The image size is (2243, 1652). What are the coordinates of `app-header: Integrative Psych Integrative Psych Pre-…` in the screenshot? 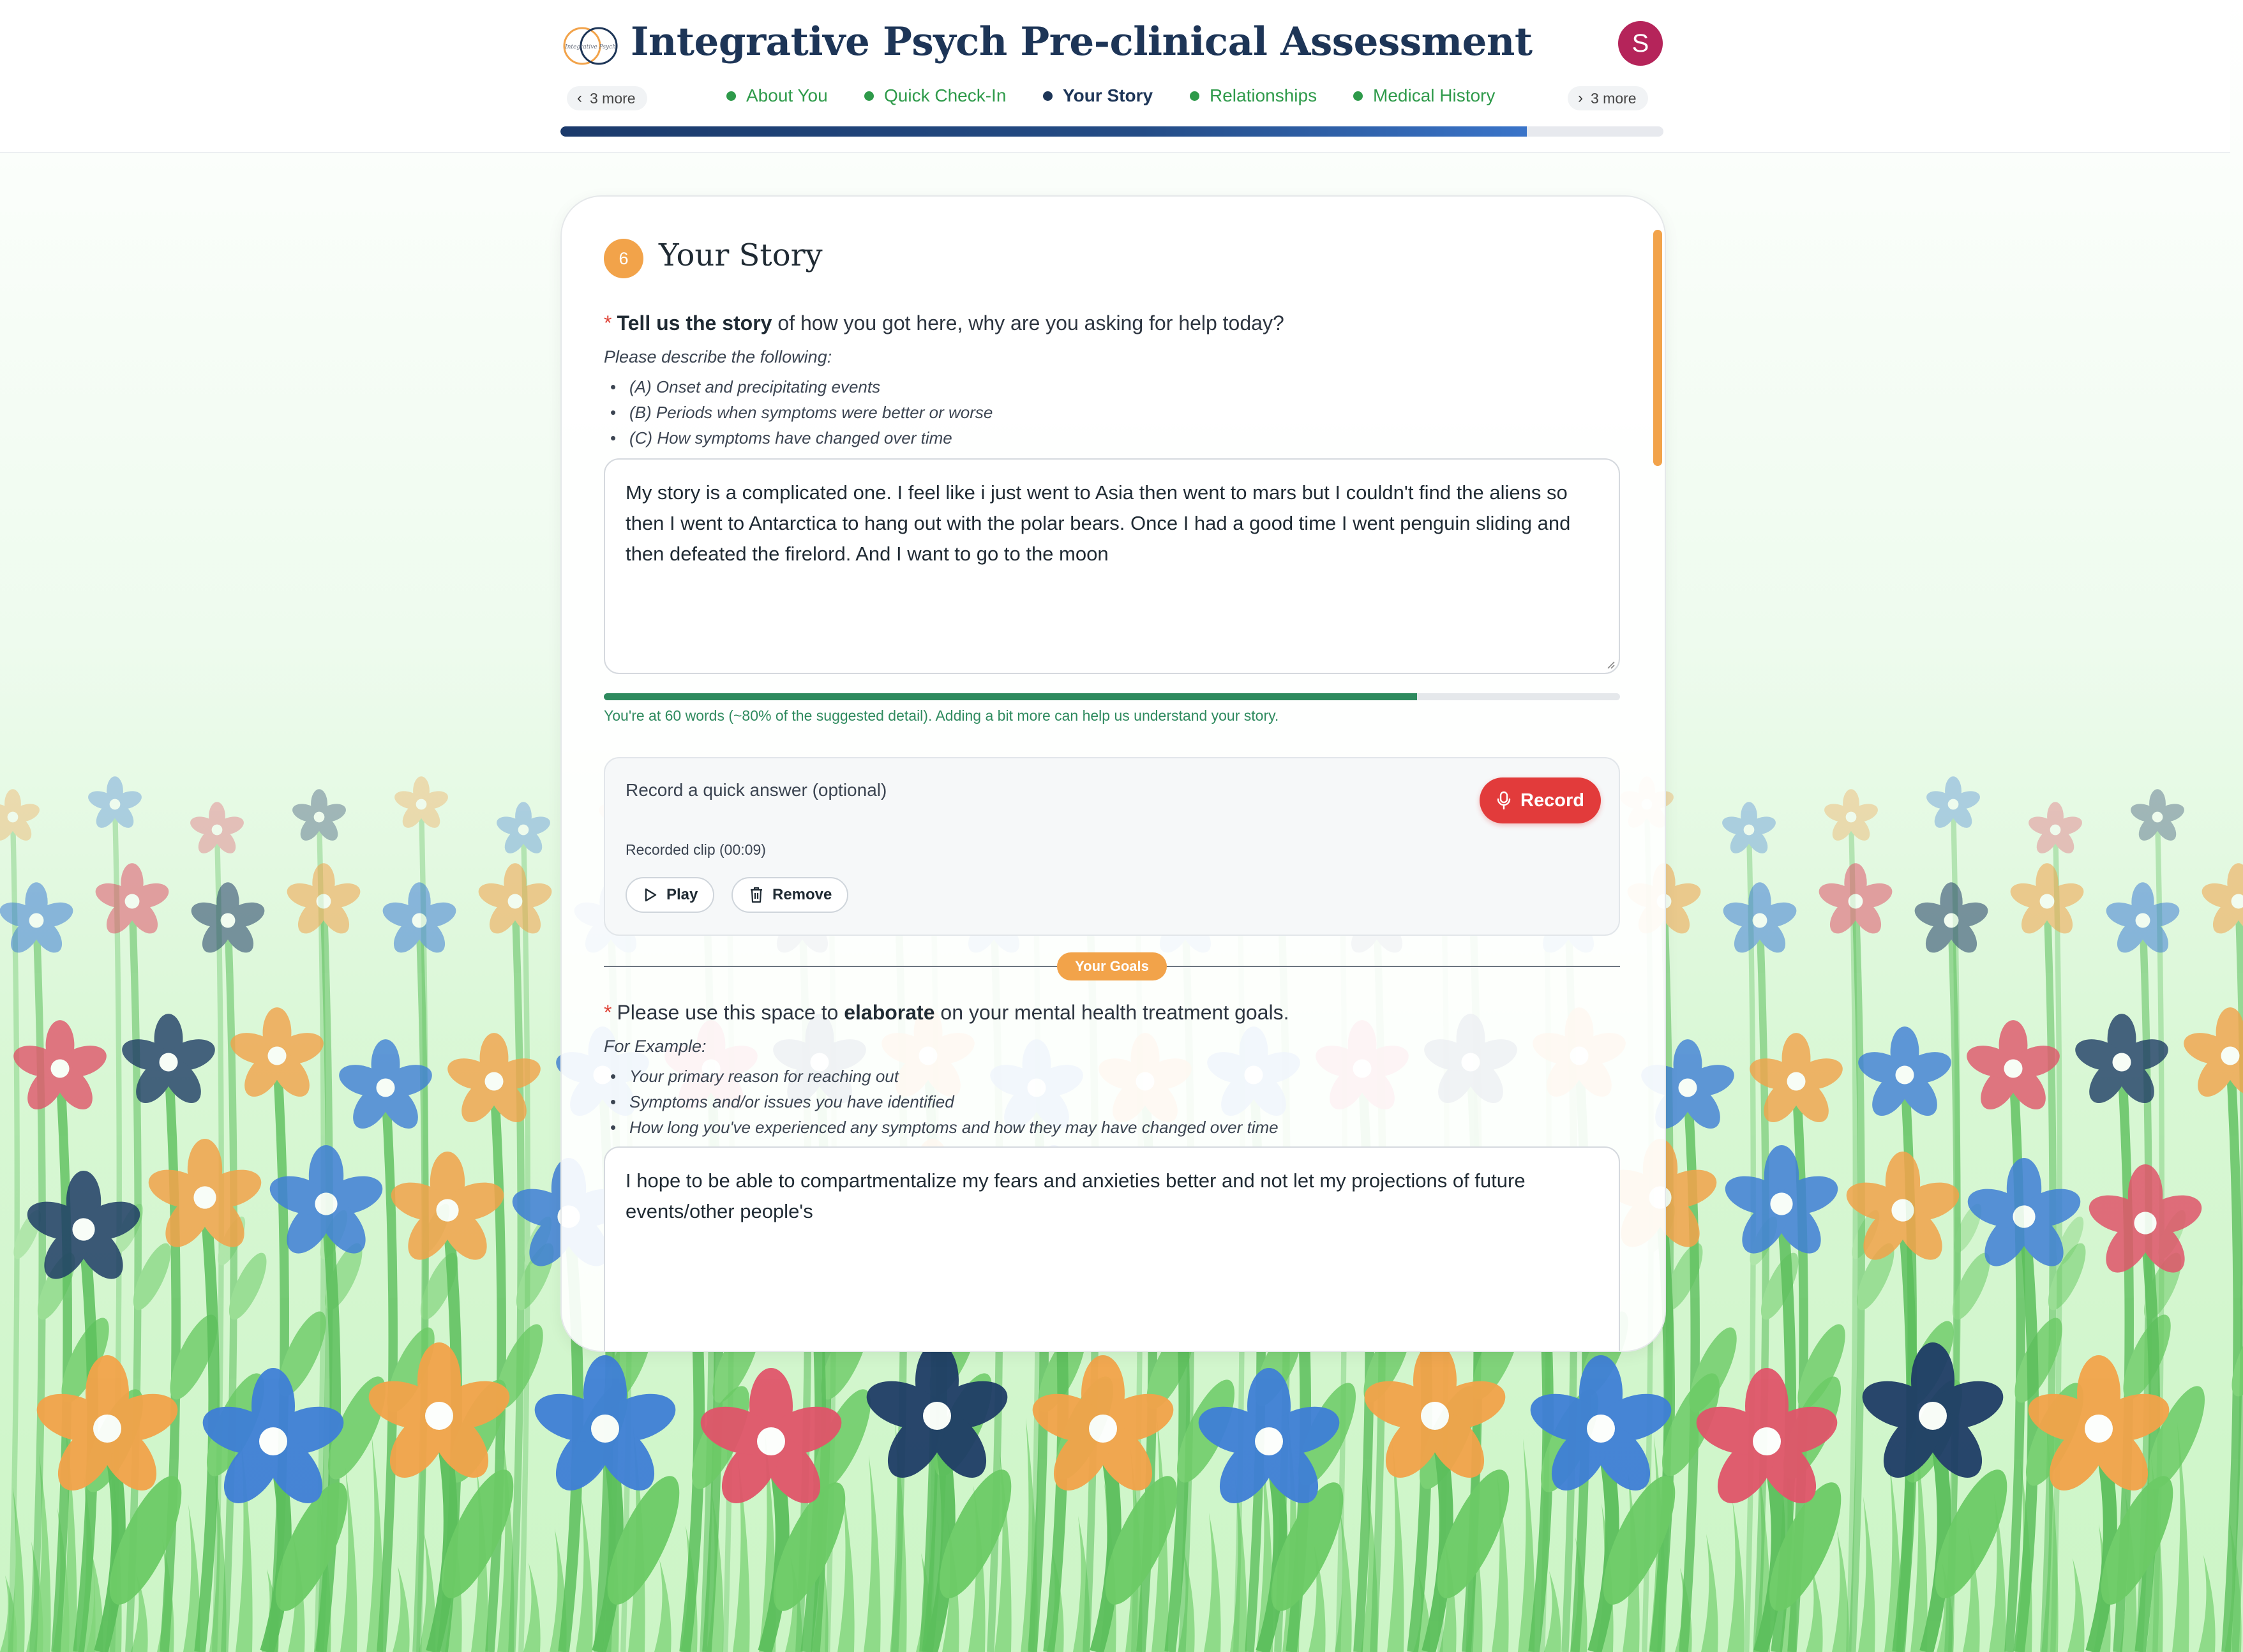 It's located at (1115, 76).